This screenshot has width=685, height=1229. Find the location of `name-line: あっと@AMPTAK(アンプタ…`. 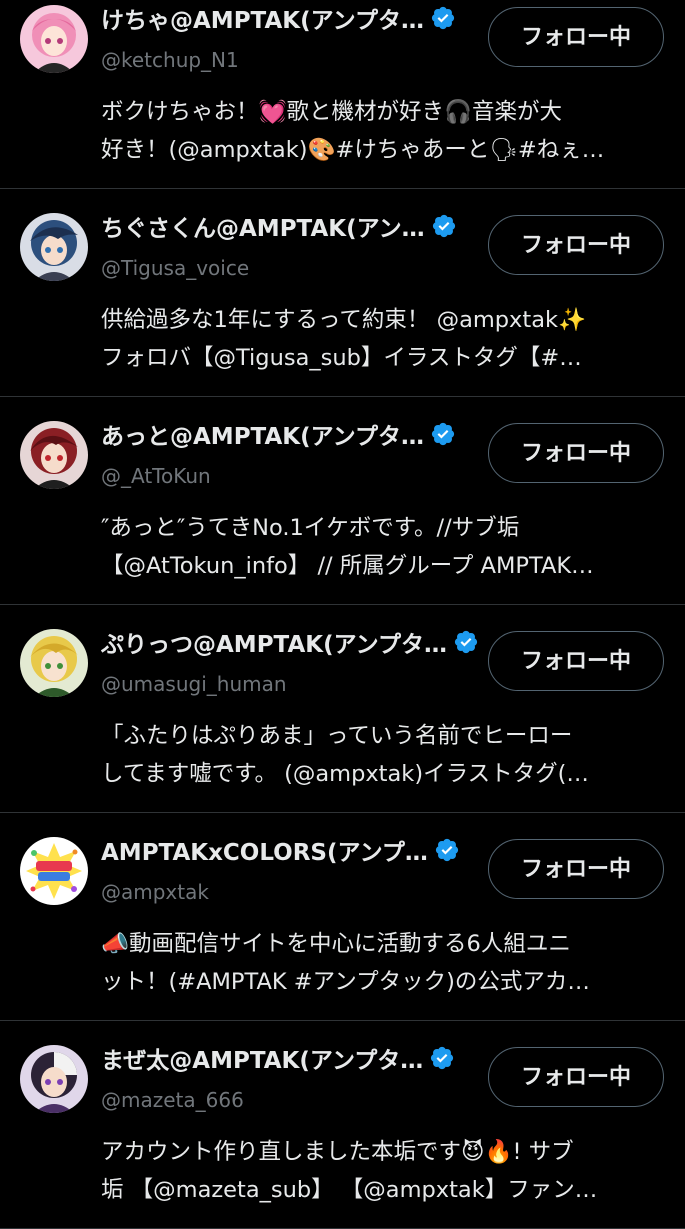

name-line: あっと@AMPTAK(アンプタ… is located at coordinates (278, 434).